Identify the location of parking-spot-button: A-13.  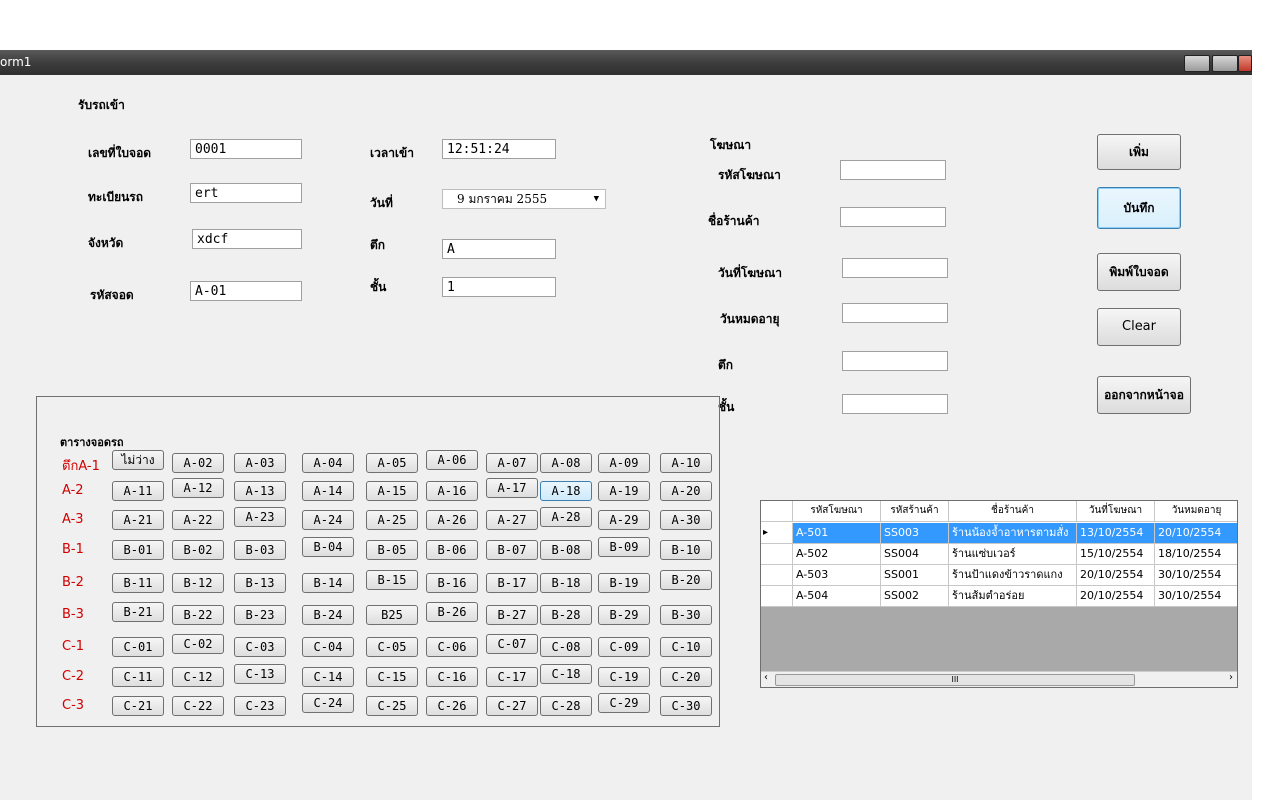
(260, 491).